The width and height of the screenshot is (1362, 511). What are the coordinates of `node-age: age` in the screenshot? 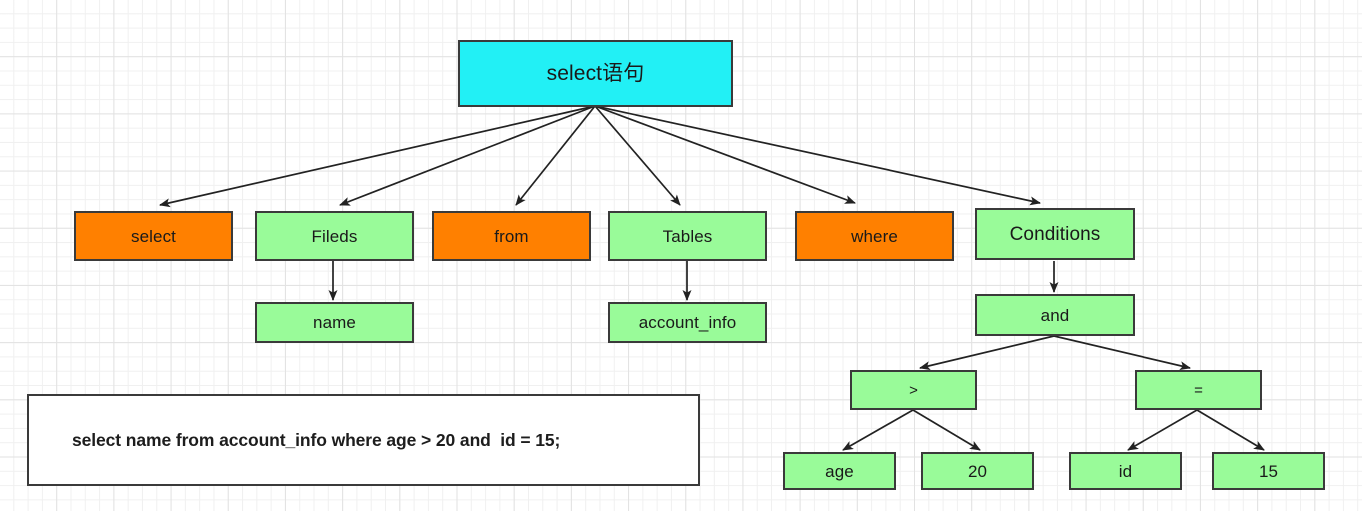 It's located at (839, 471).